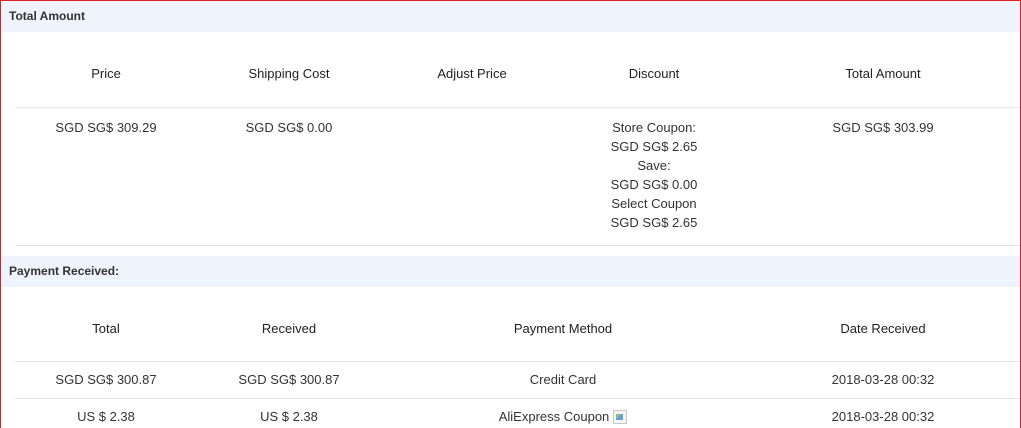 The width and height of the screenshot is (1021, 428). I want to click on col-price: Price, so click(106, 73).